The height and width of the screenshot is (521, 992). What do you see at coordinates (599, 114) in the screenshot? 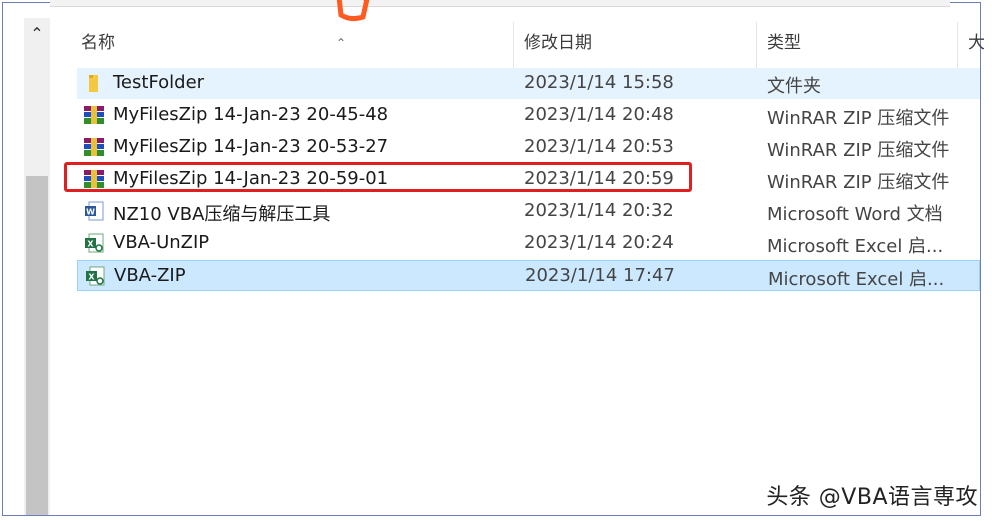
I see `file-date: 2023/1/14 20:48` at bounding box center [599, 114].